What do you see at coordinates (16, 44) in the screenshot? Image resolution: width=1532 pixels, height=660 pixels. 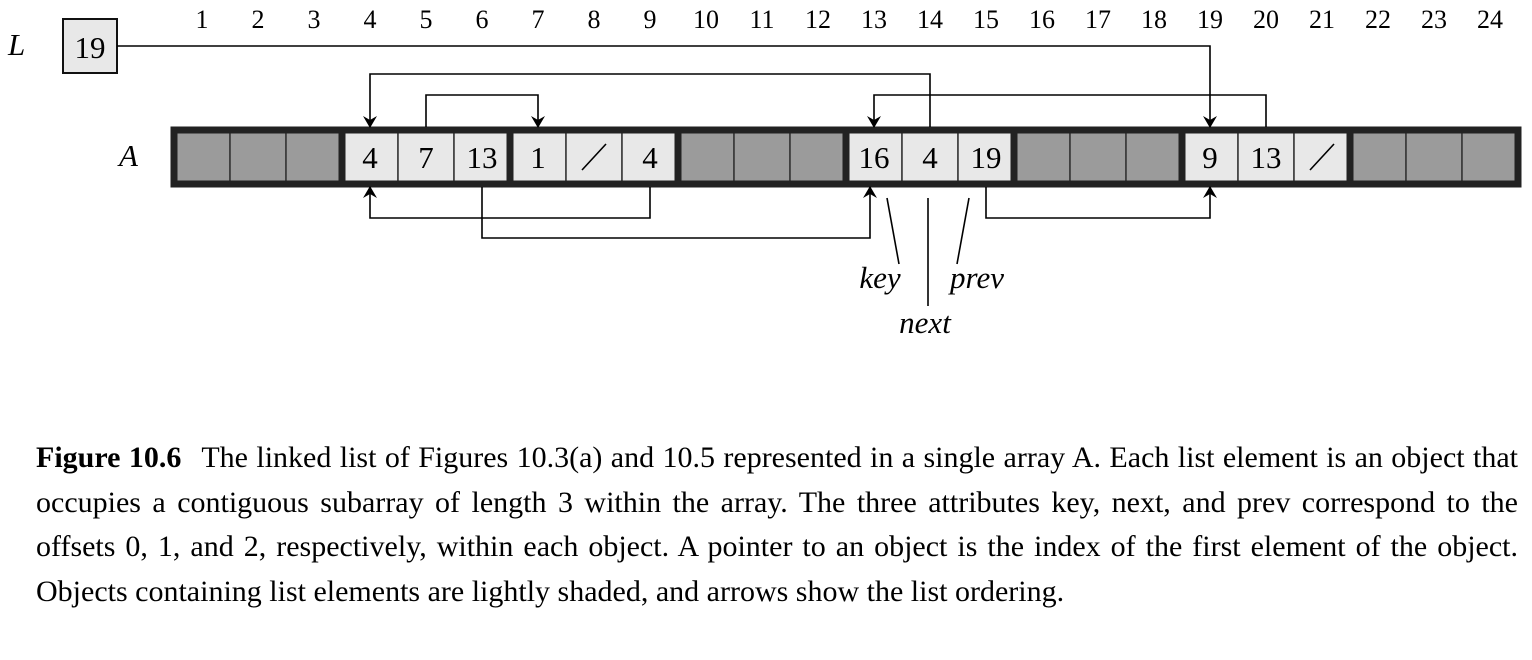 I see `list-head-label: L` at bounding box center [16, 44].